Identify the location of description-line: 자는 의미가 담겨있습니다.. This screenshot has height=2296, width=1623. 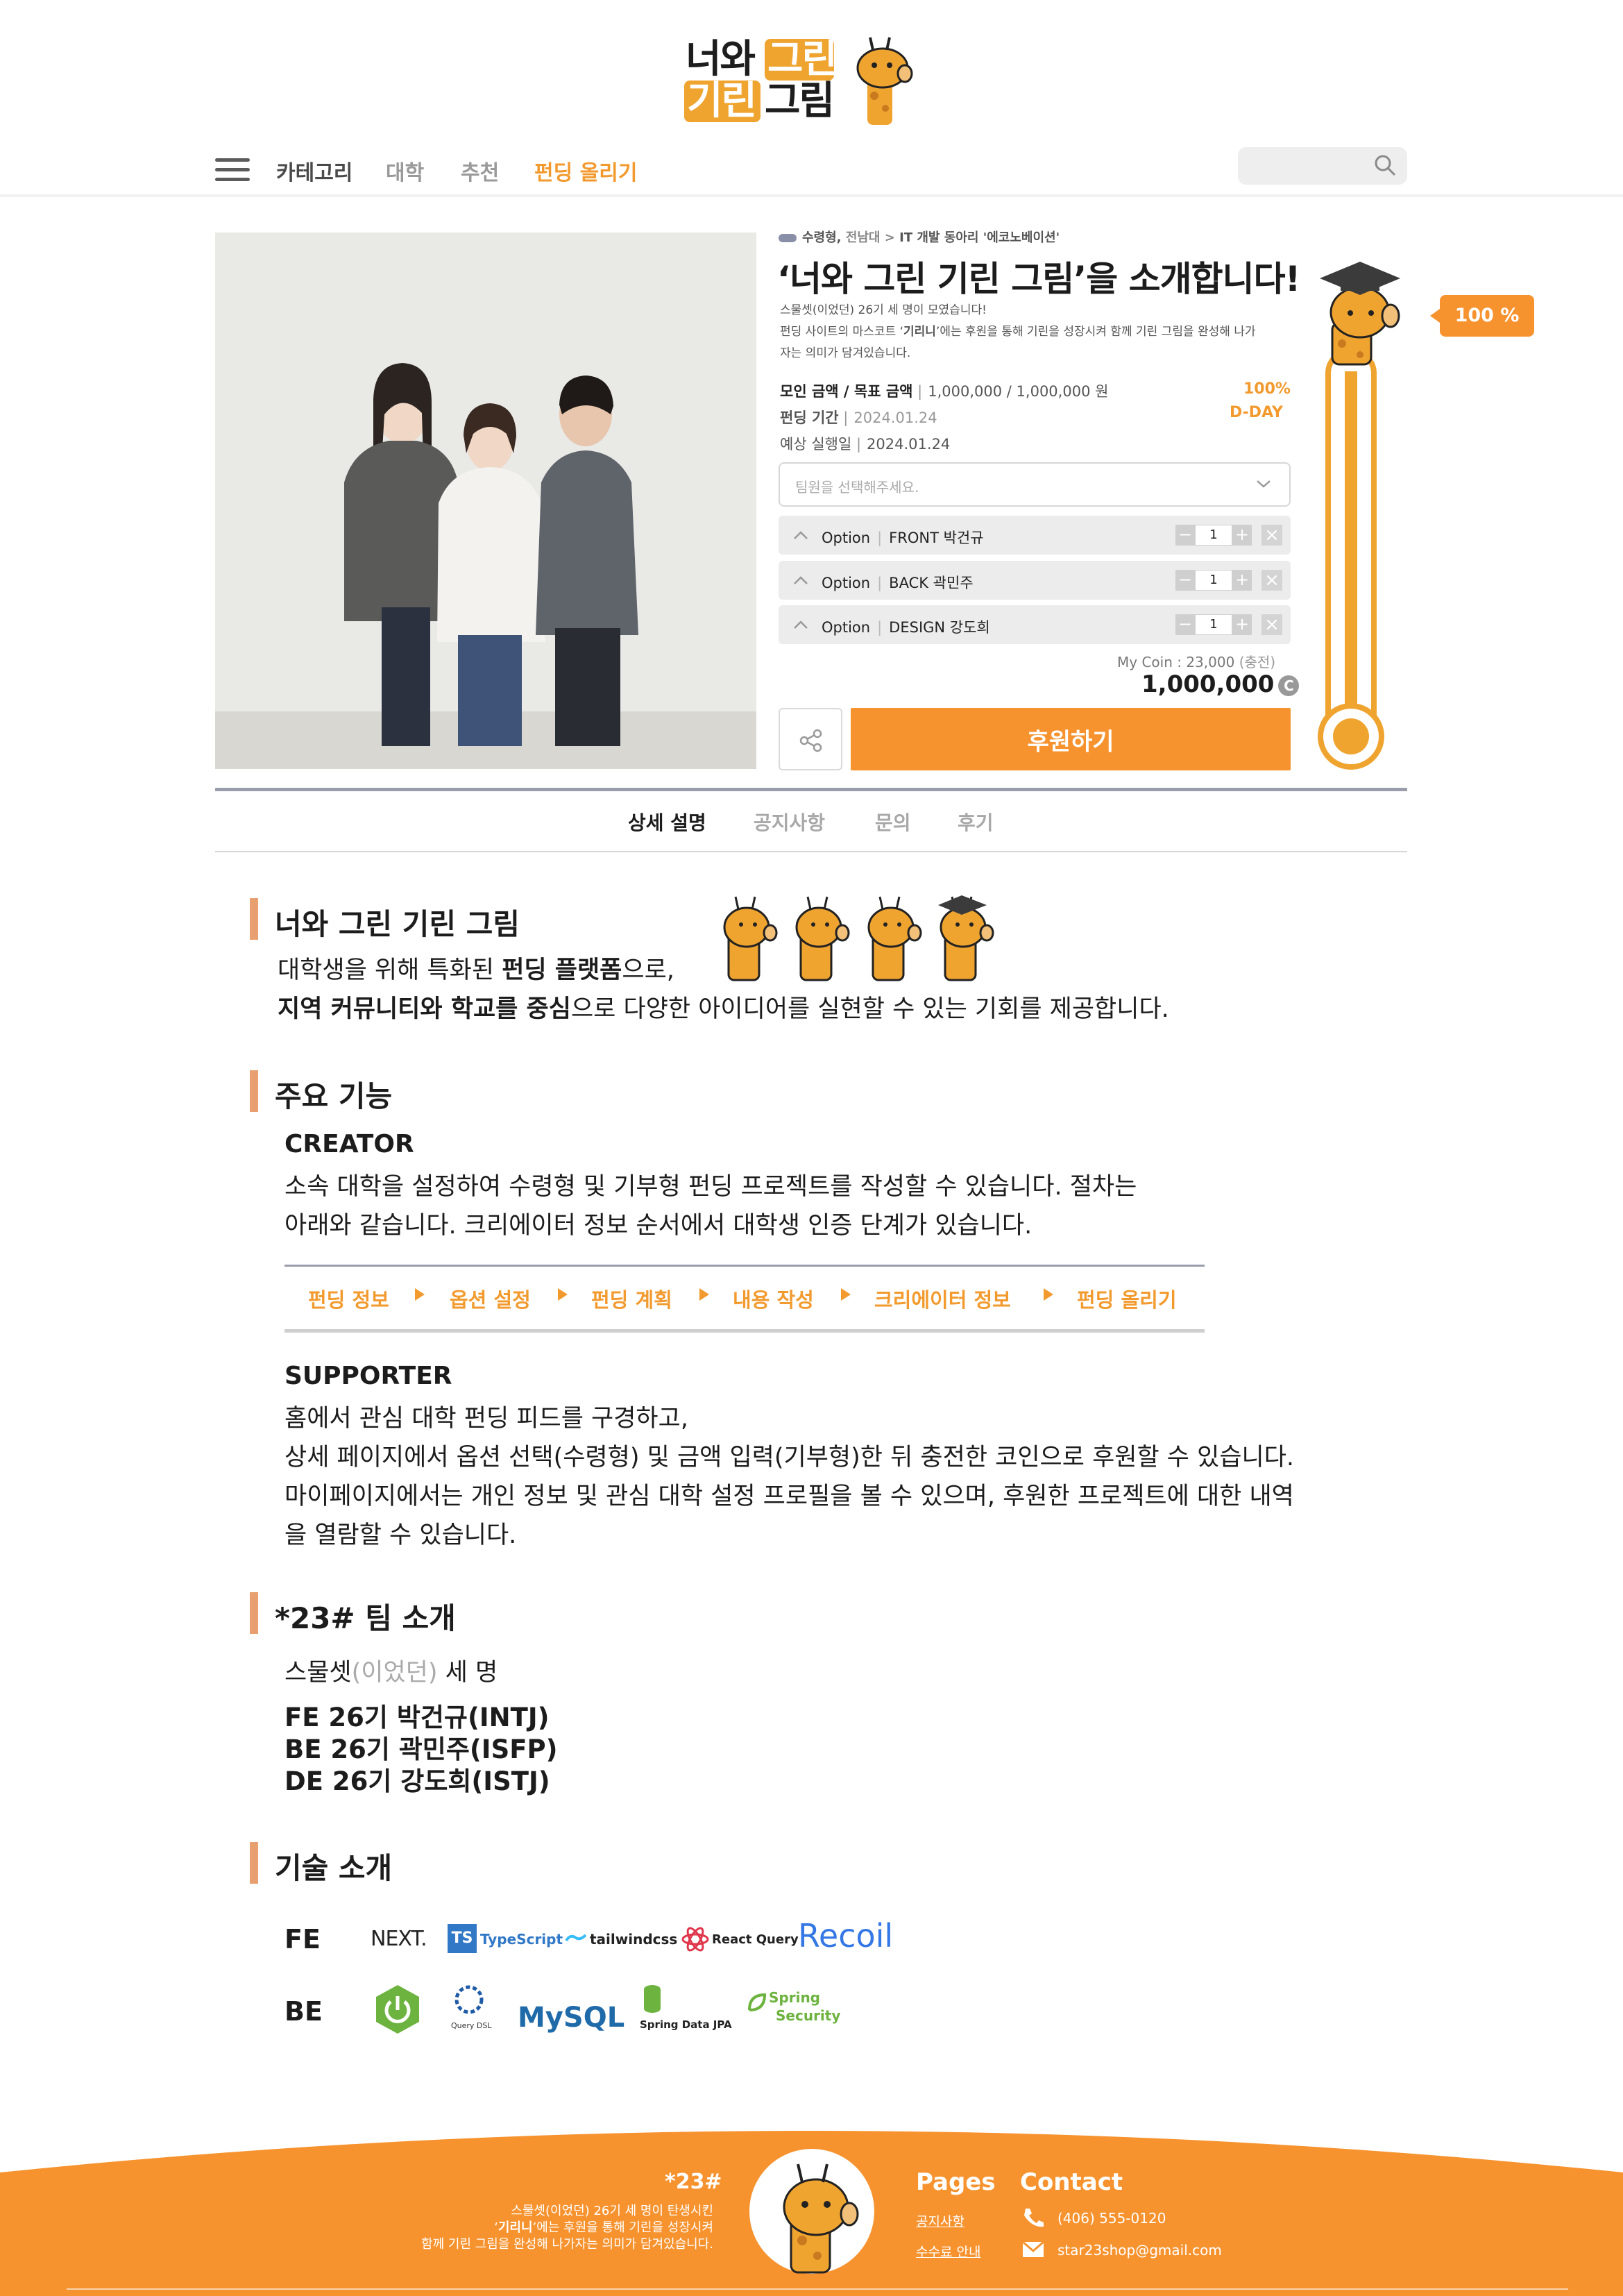
(845, 353).